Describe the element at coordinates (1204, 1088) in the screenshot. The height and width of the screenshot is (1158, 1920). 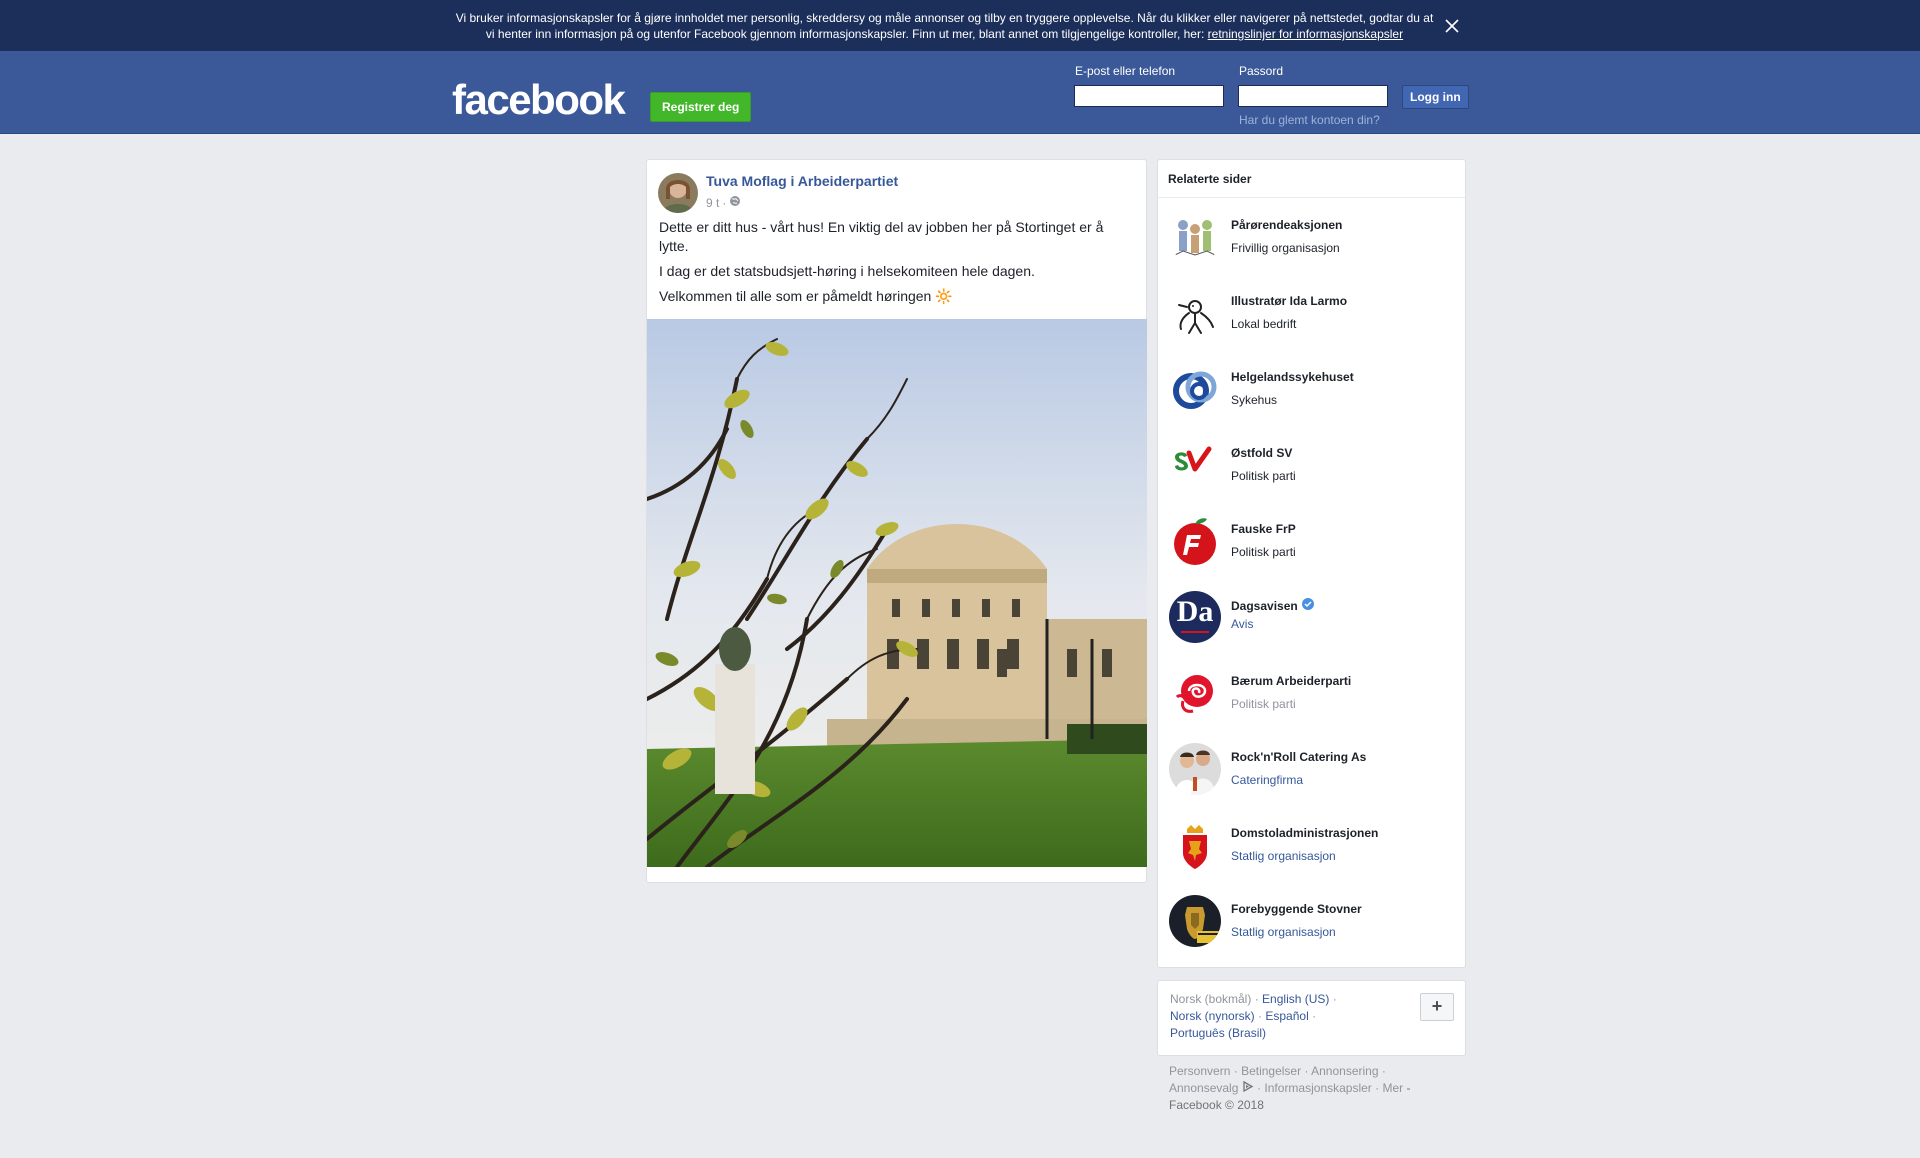
I see `adchoices-label: Annonsevalg` at that location.